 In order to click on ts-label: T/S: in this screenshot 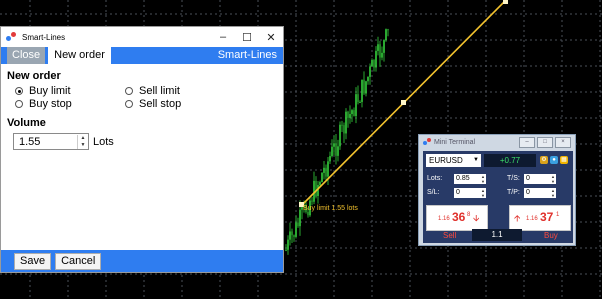, I will do `click(513, 178)`.